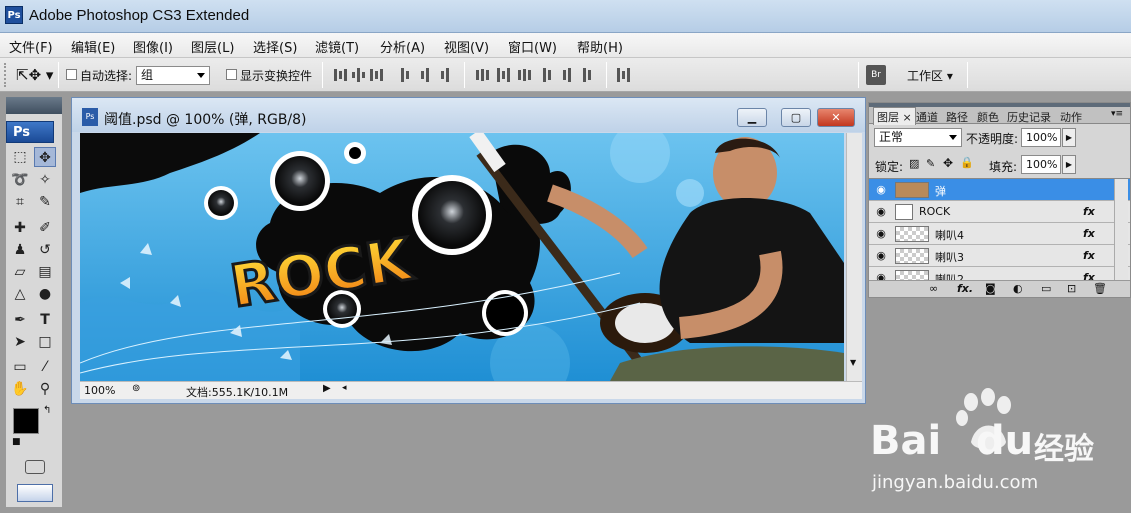 This screenshot has width=1131, height=513. What do you see at coordinates (503, 75) in the screenshot?
I see `distribute-vcenter-icon` at bounding box center [503, 75].